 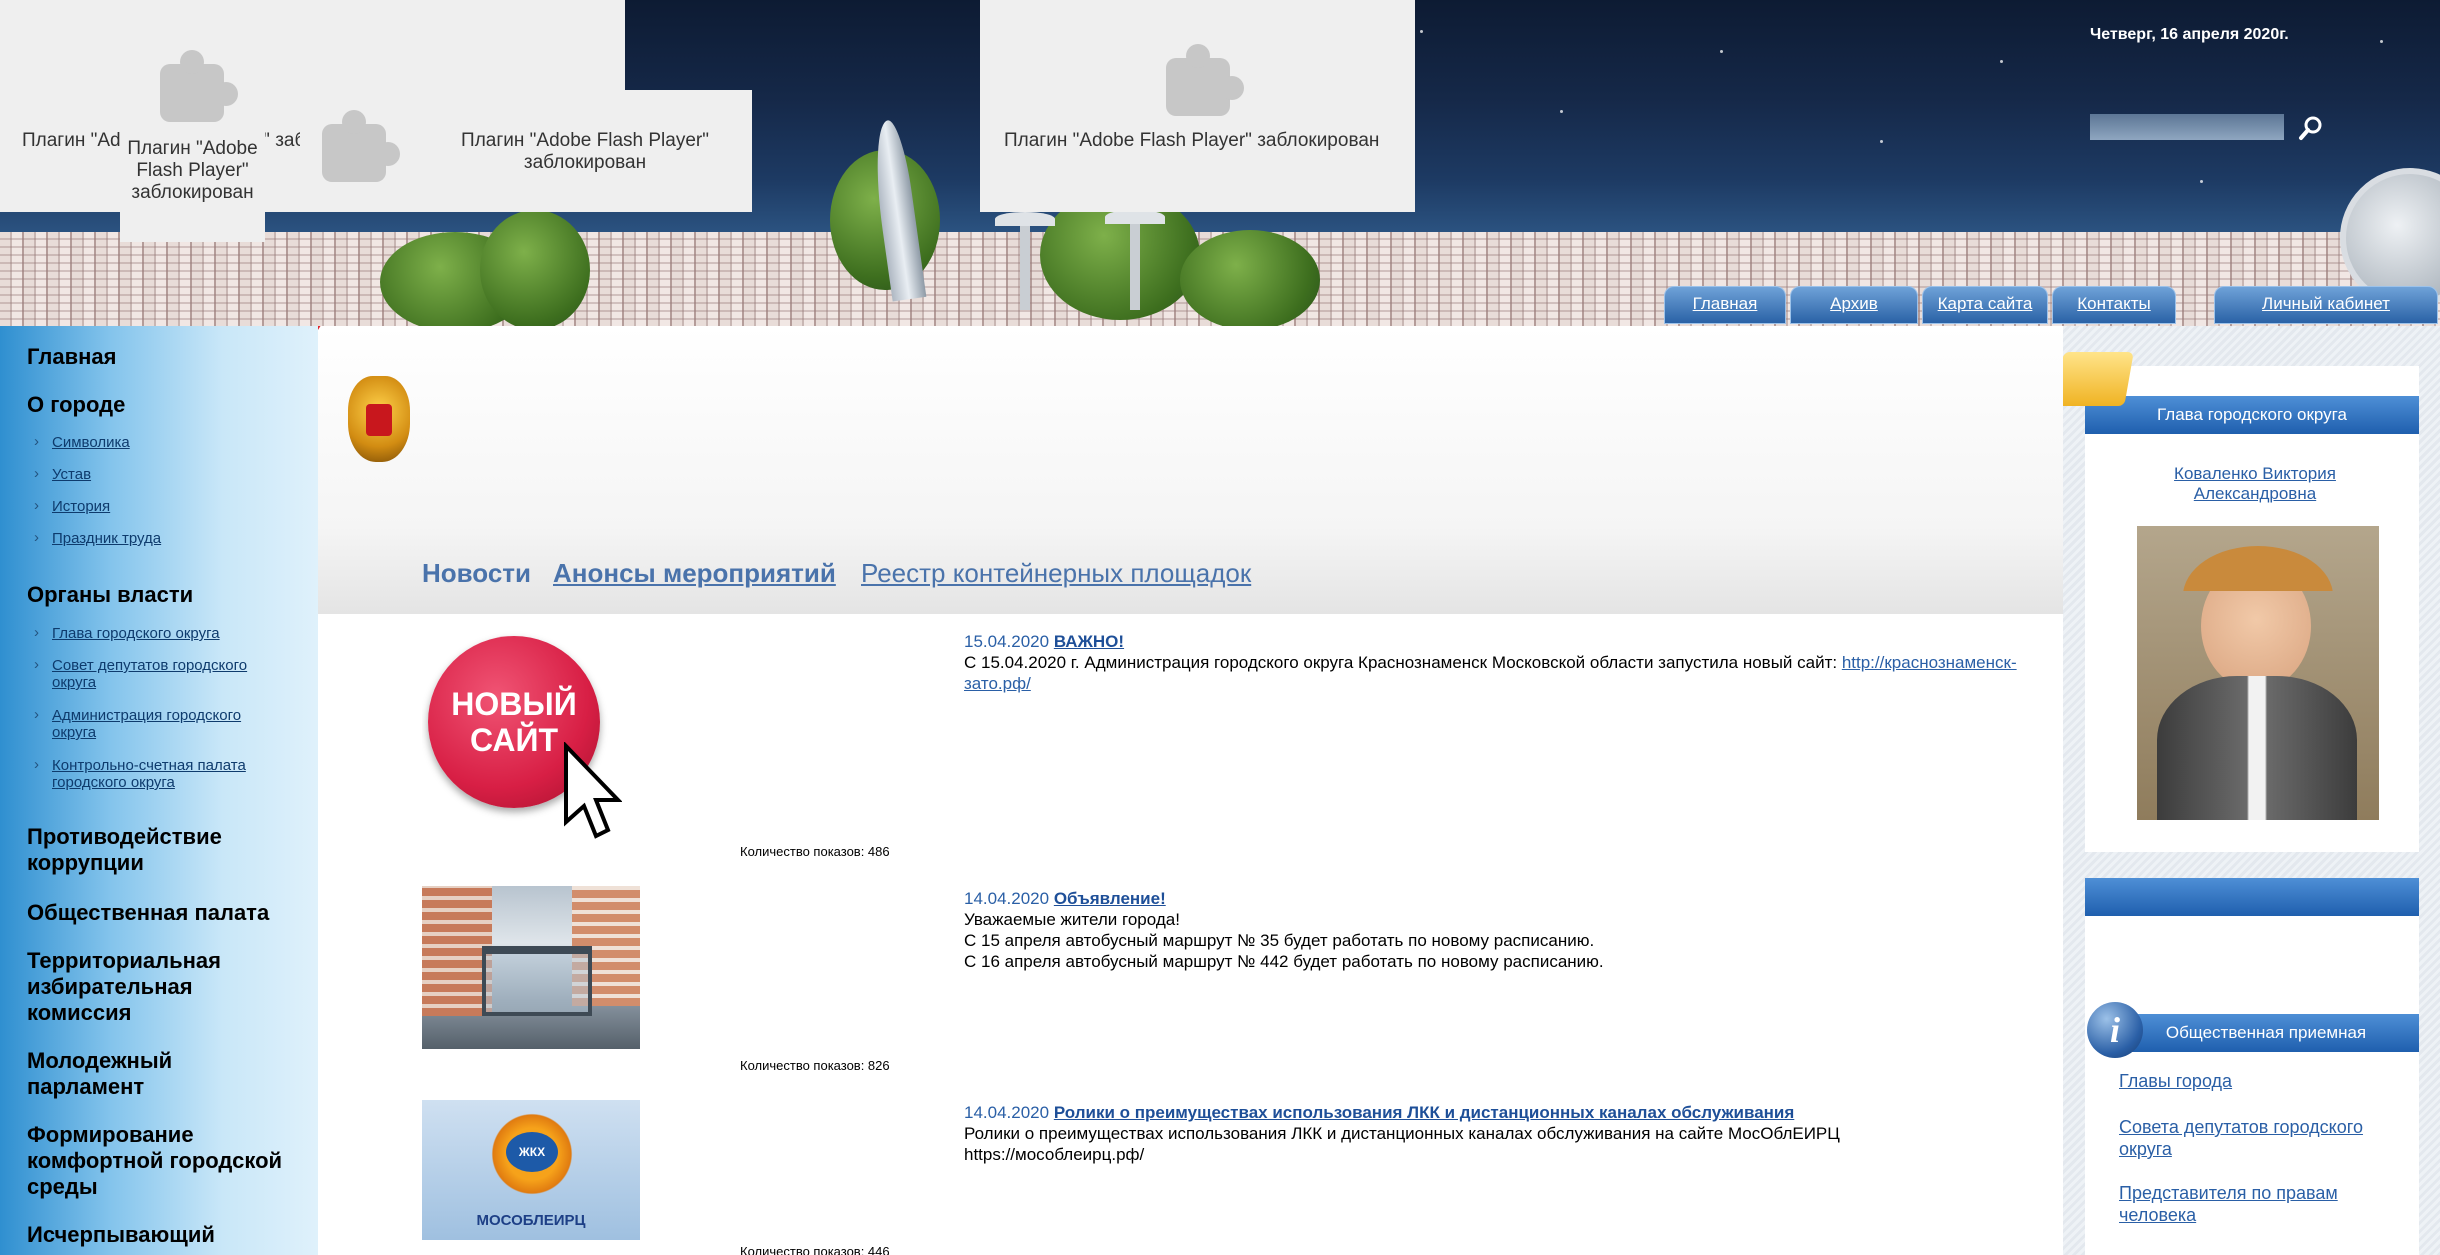 What do you see at coordinates (2114, 305) in the screenshot?
I see `nav-tab-contacts: Контакты` at bounding box center [2114, 305].